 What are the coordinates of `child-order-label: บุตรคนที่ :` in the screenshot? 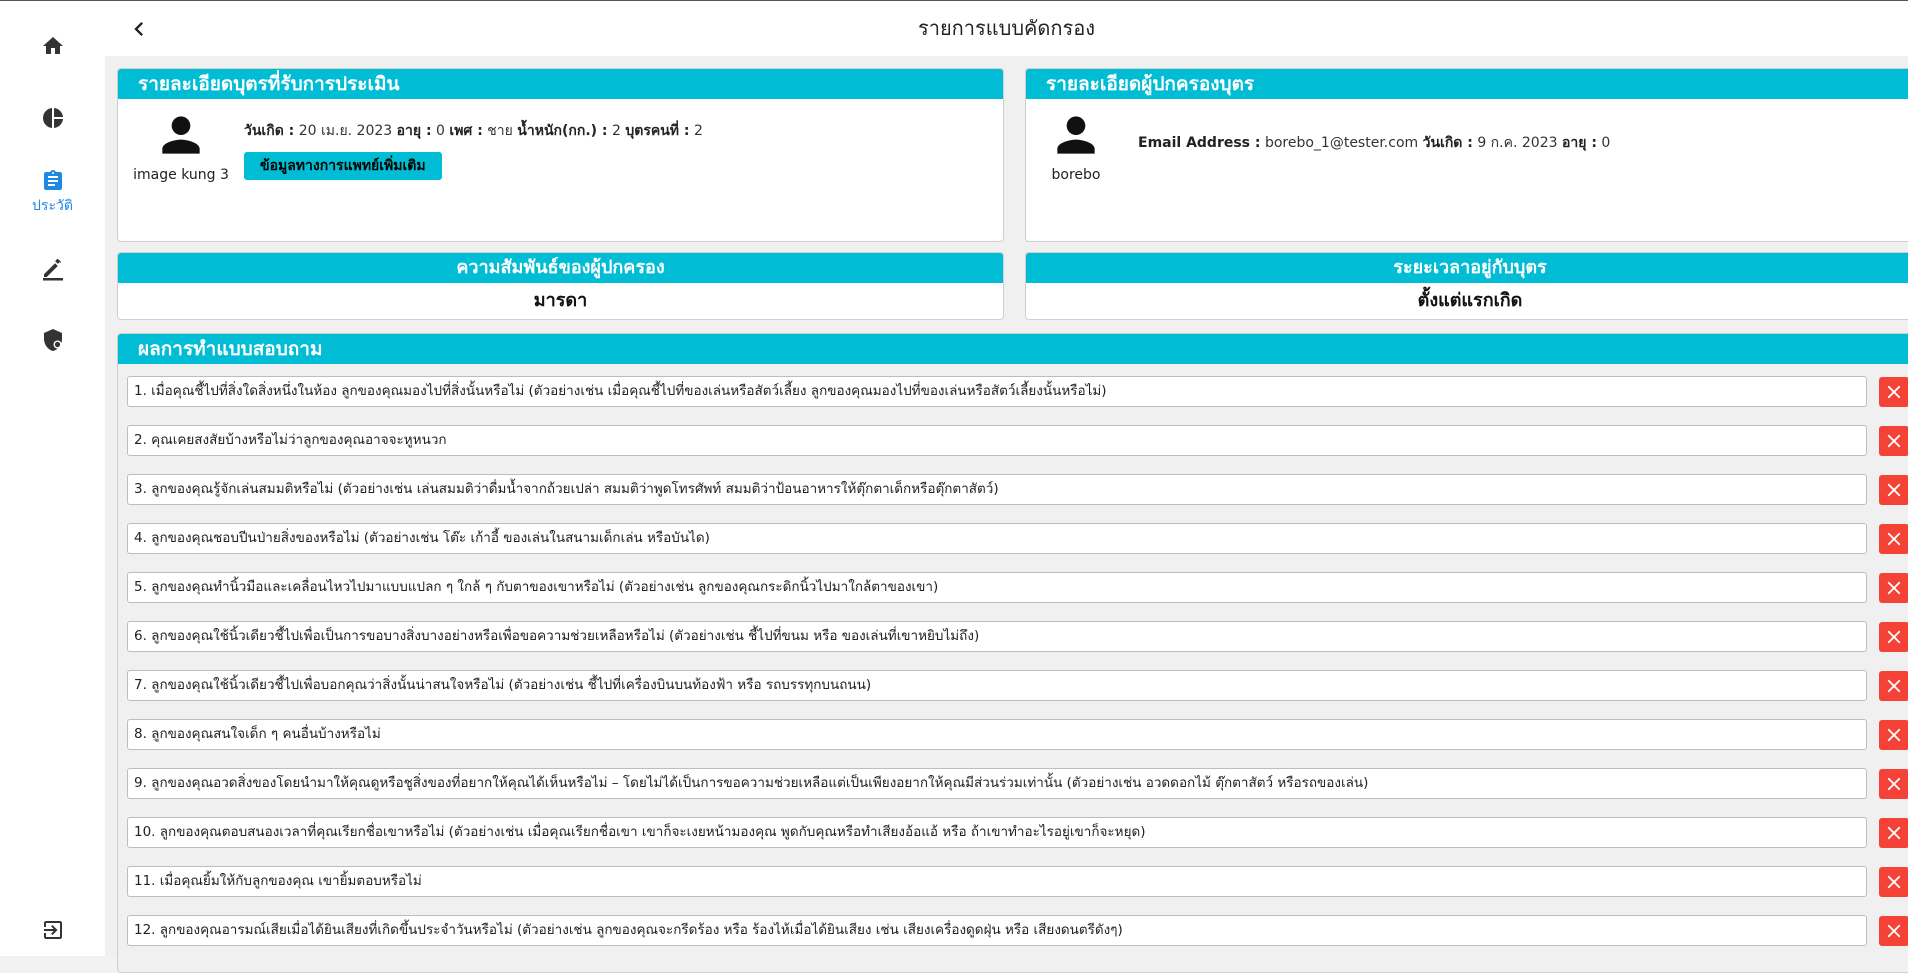 It's located at (657, 131).